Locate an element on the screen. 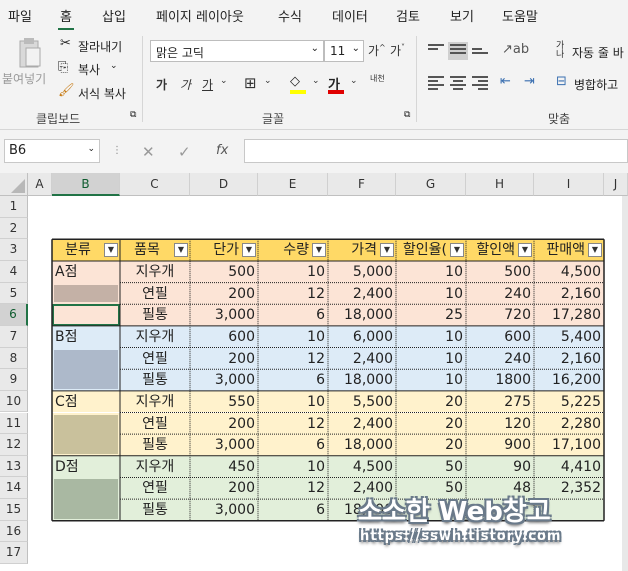 The width and height of the screenshot is (628, 571). menu-item-4: 수식 is located at coordinates (290, 15).